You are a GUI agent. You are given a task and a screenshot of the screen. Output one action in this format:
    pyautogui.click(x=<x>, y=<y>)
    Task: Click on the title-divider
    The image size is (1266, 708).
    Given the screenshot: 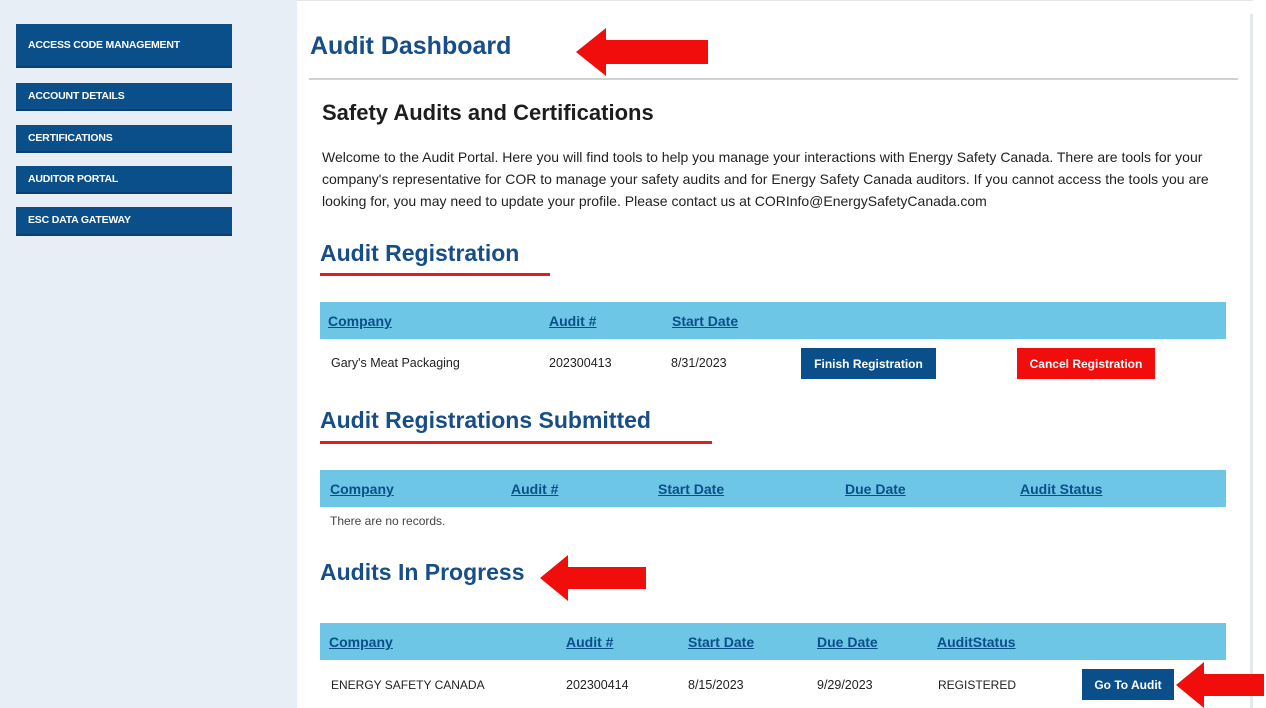 What is the action you would take?
    pyautogui.click(x=773, y=79)
    